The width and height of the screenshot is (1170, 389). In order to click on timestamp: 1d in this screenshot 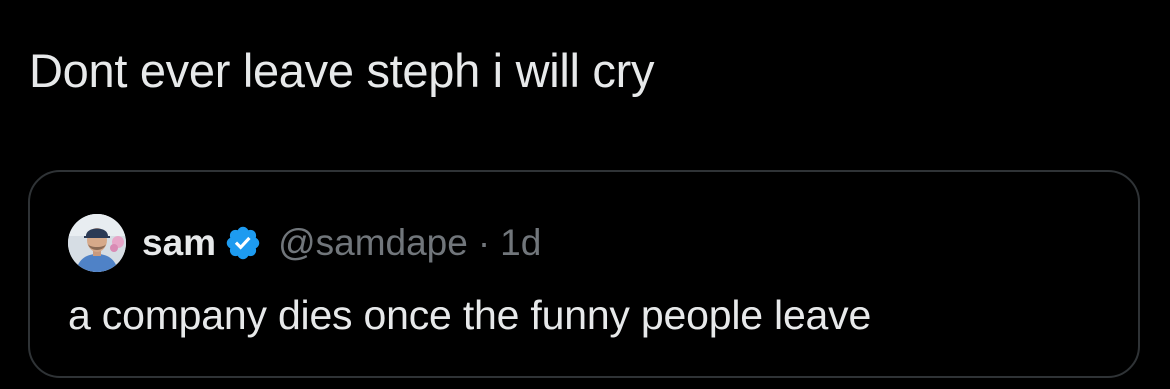, I will do `click(520, 243)`.